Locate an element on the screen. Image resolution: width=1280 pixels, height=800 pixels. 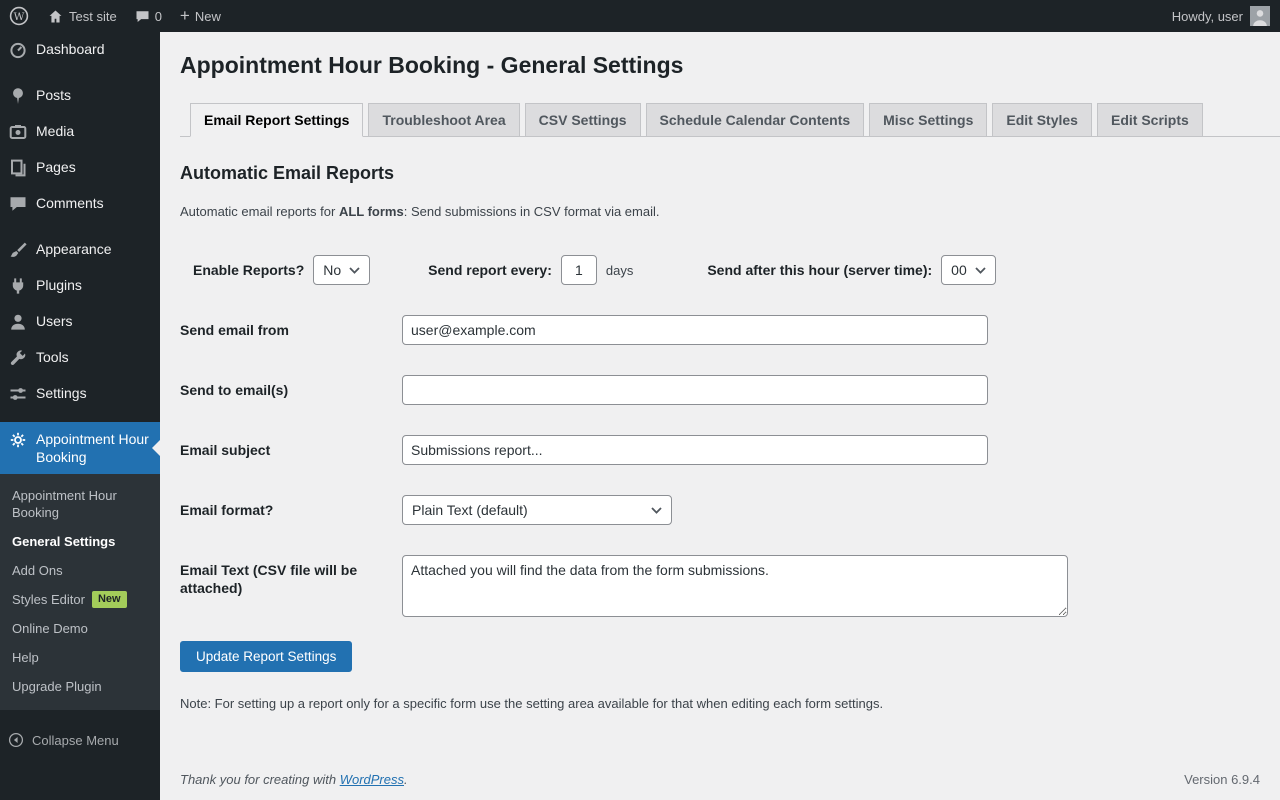
sidebar-item-label: Settings is located at coordinates (61, 393).